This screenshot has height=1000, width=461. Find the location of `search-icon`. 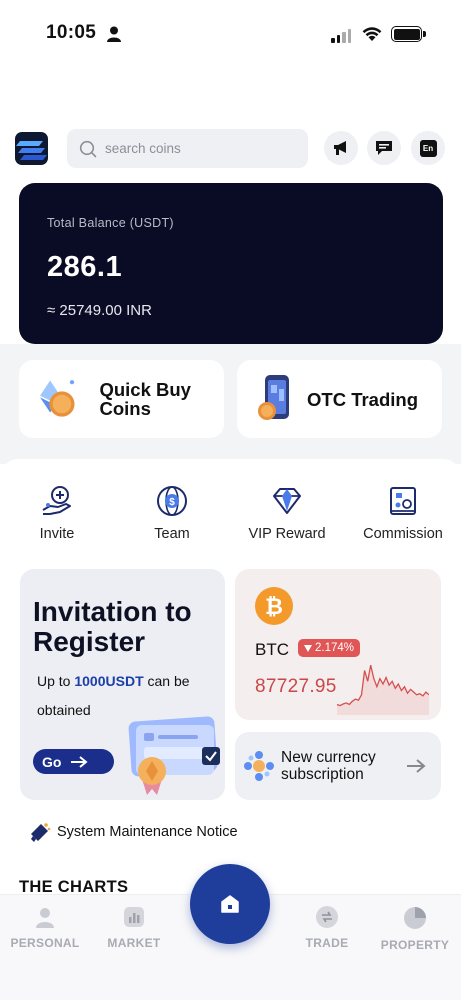

search-icon is located at coordinates (88, 148).